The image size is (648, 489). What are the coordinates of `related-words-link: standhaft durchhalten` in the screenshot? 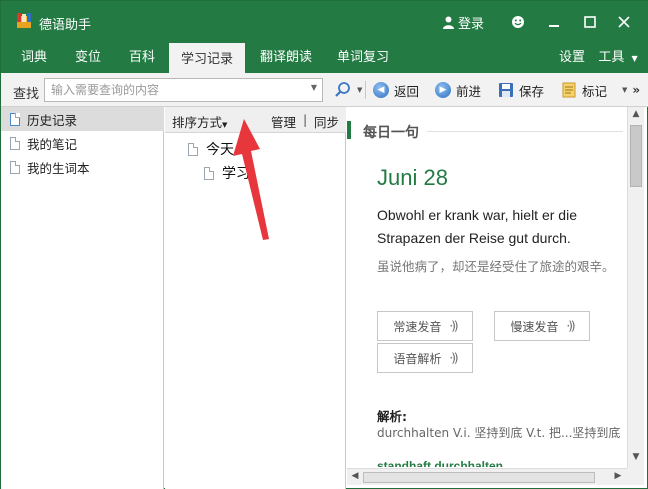 It's located at (440, 463).